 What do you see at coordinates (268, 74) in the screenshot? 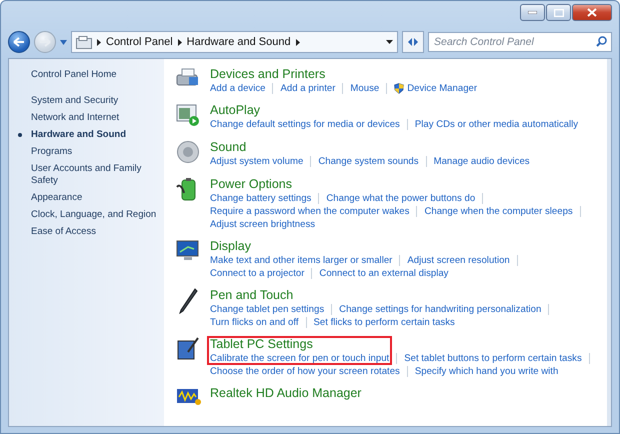
I see `category-title: Devices and Printers` at bounding box center [268, 74].